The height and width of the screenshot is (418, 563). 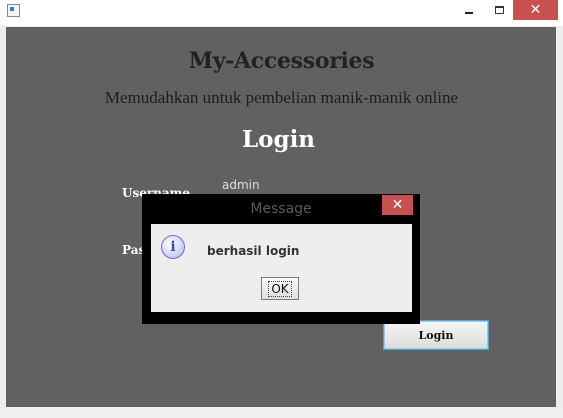 I want to click on login-heading: Login, so click(x=278, y=139).